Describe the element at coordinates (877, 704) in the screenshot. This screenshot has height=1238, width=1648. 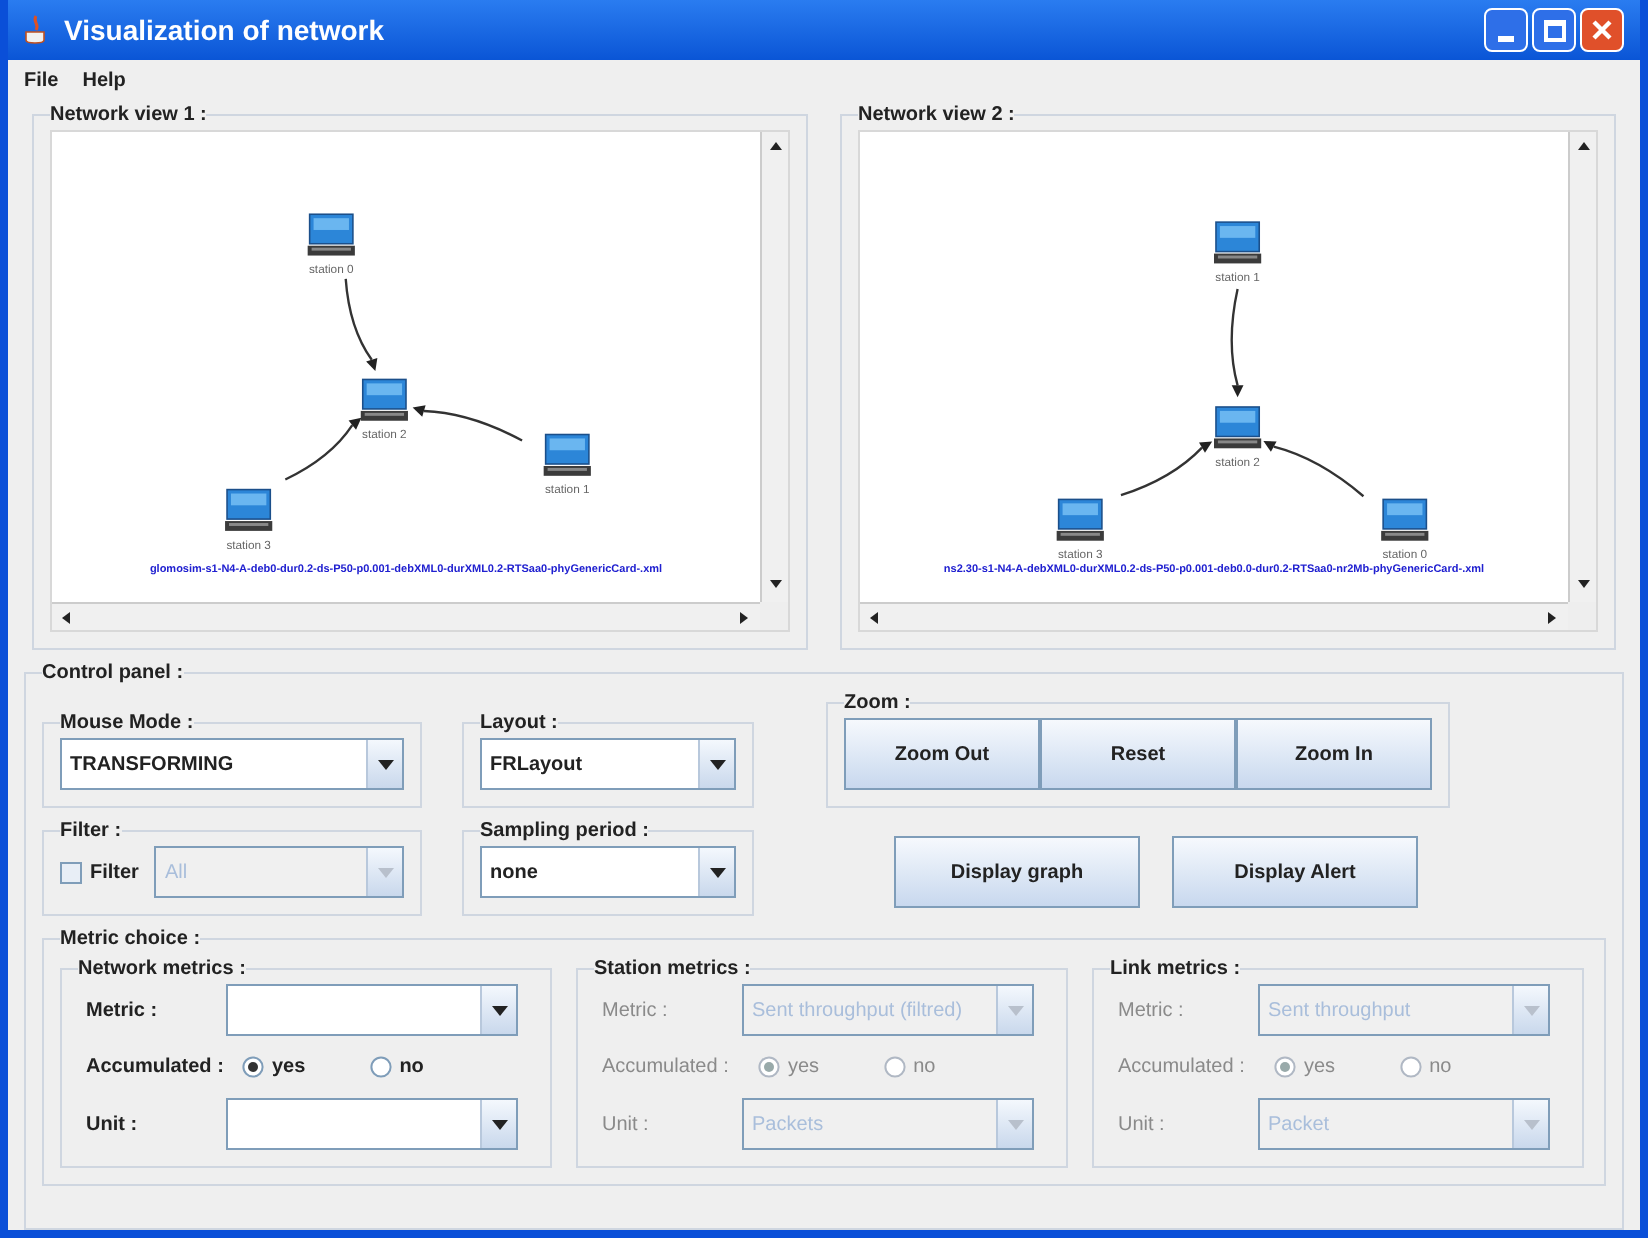
I see `group-title: Zoom :` at that location.